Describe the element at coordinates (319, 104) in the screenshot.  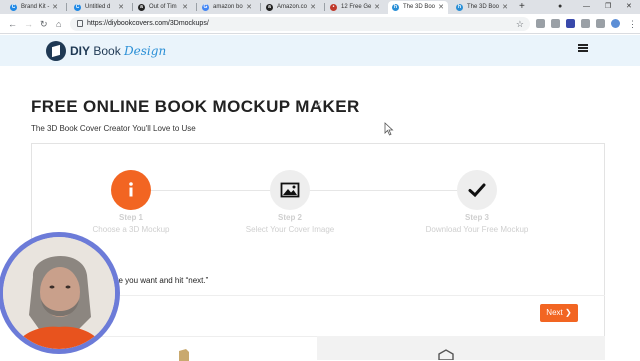
I see `checkmark-decoration-icon: ✓` at that location.